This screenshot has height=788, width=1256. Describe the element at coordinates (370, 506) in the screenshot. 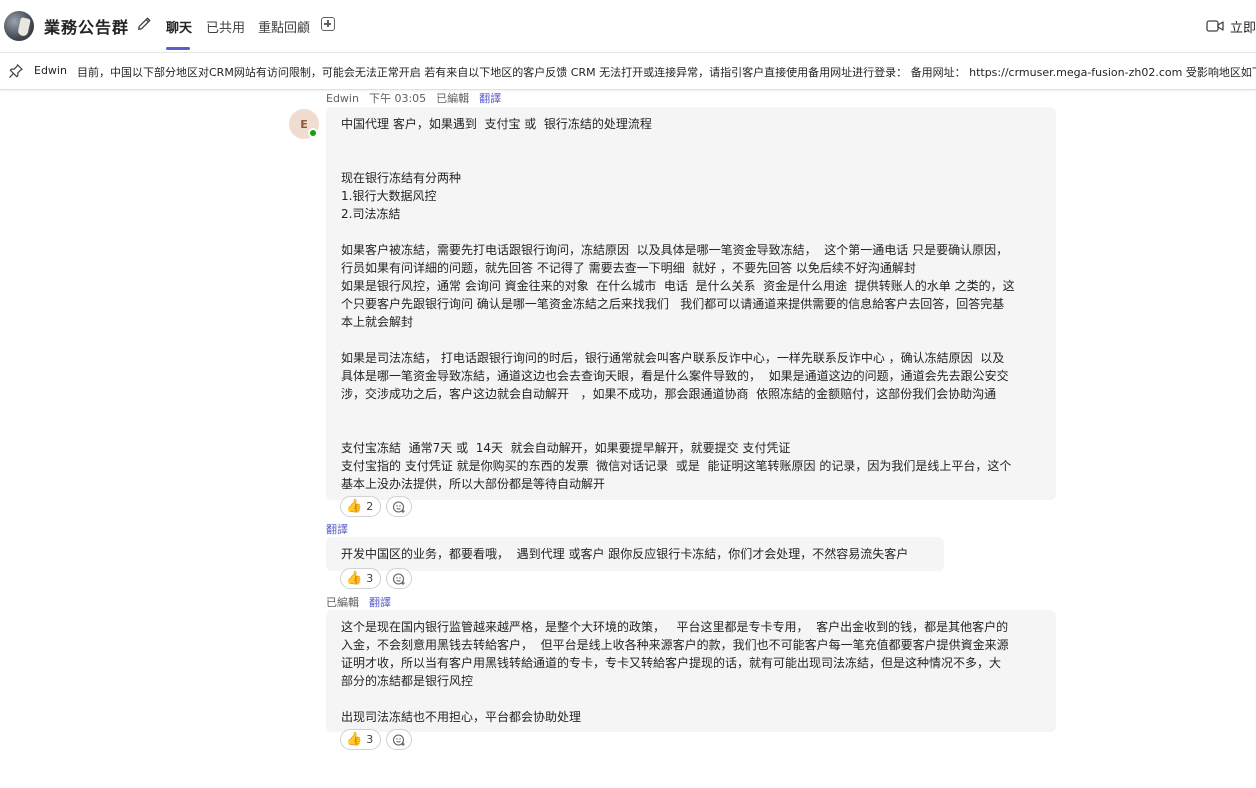

I see `reaction-count: 2` at that location.